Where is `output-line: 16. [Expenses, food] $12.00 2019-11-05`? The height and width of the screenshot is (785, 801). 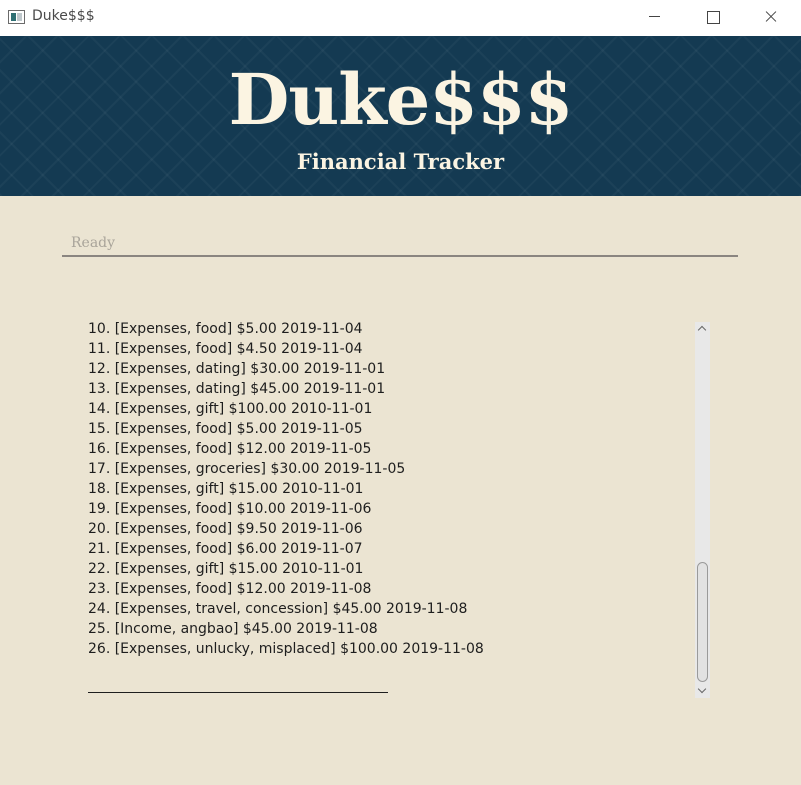 output-line: 16. [Expenses, food] $12.00 2019-11-05 is located at coordinates (230, 449).